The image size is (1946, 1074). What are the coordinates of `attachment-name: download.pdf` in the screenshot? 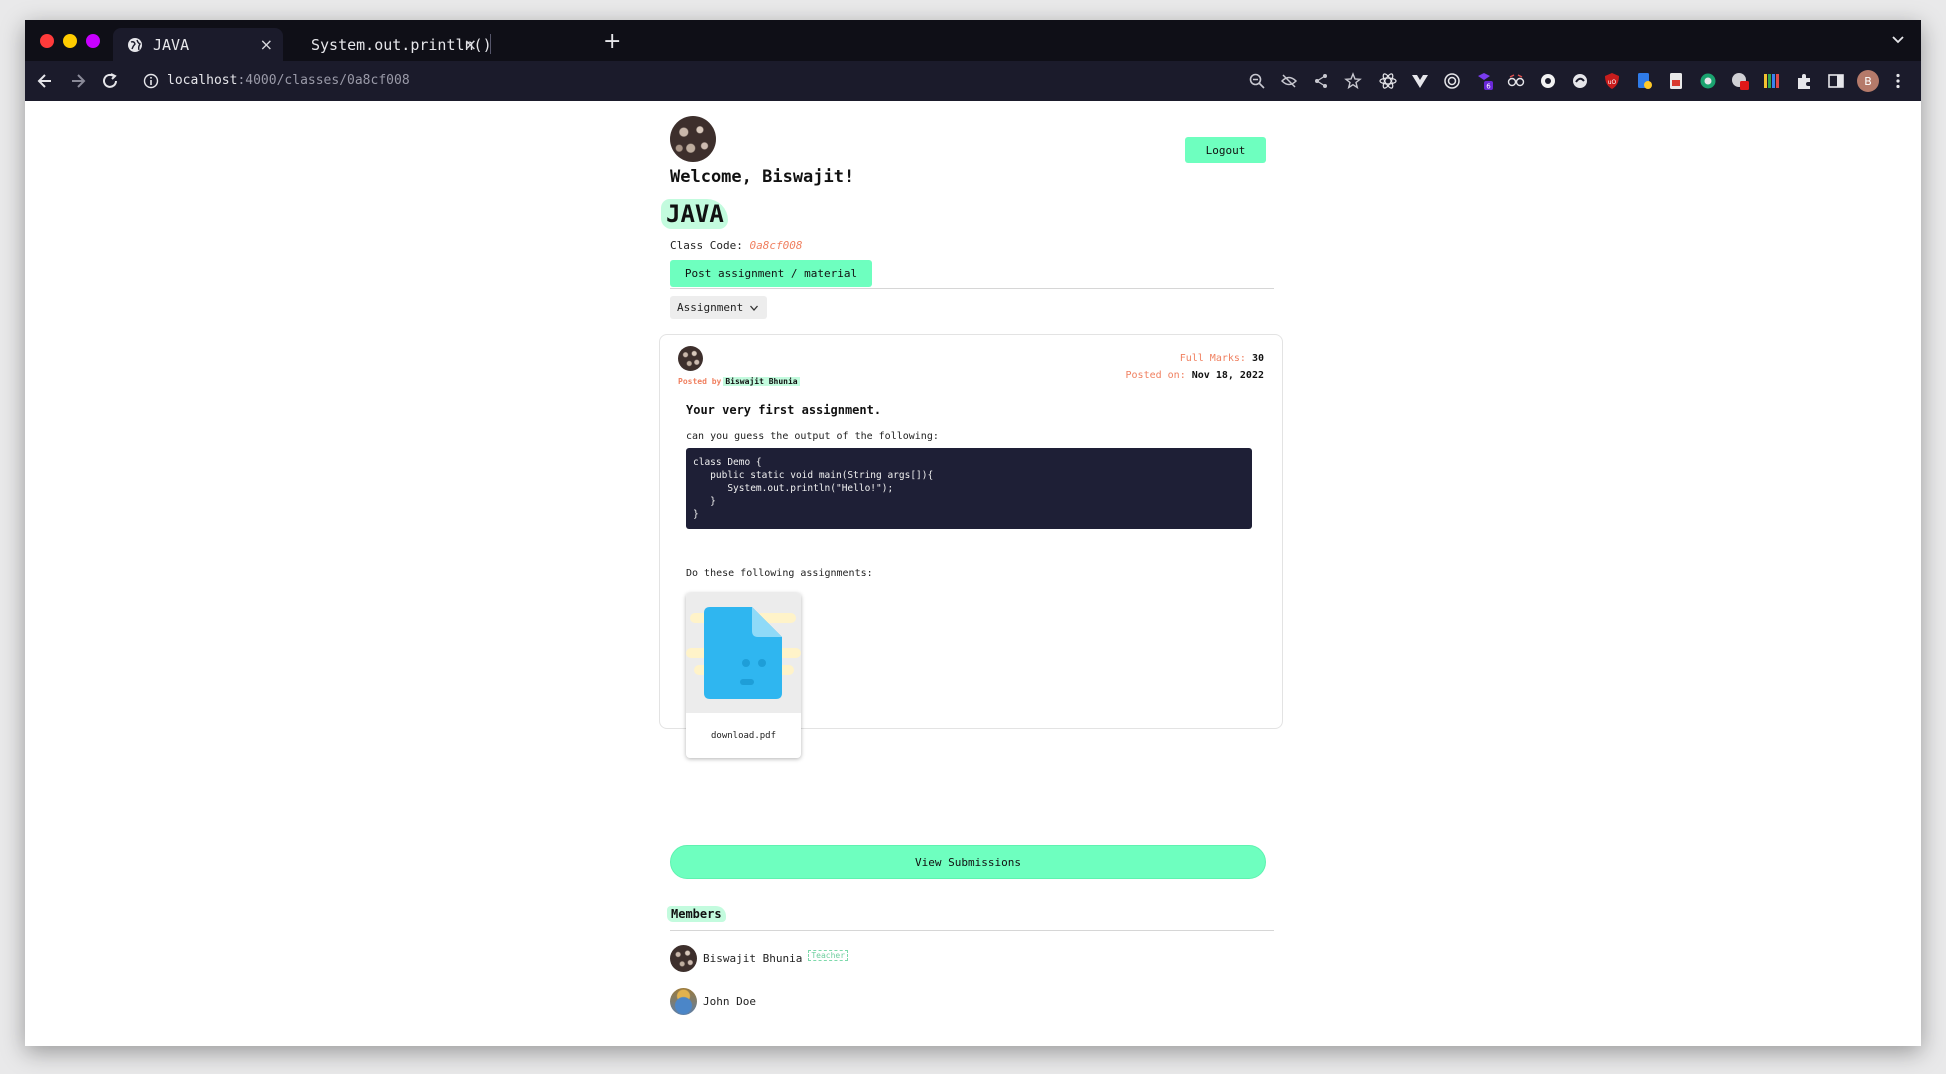 It's located at (743, 736).